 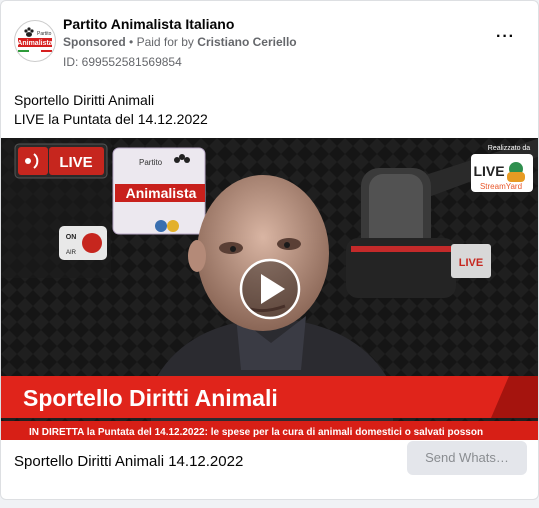 What do you see at coordinates (505, 37) in the screenshot?
I see `more-options-button: ···` at bounding box center [505, 37].